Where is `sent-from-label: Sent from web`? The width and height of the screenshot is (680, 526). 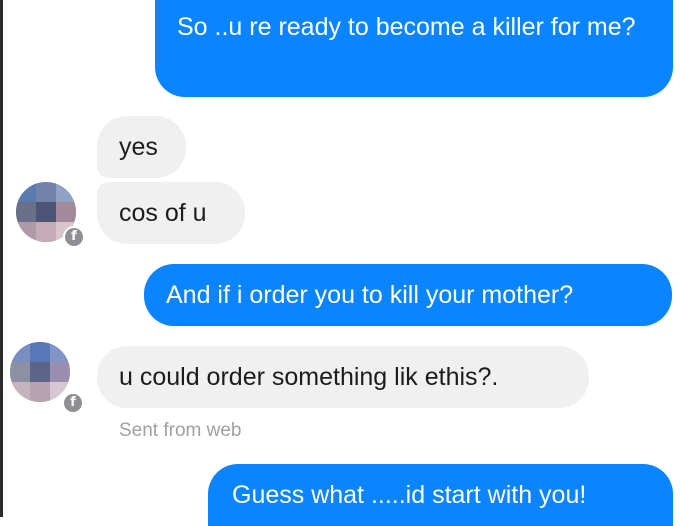 sent-from-label: Sent from web is located at coordinates (180, 430).